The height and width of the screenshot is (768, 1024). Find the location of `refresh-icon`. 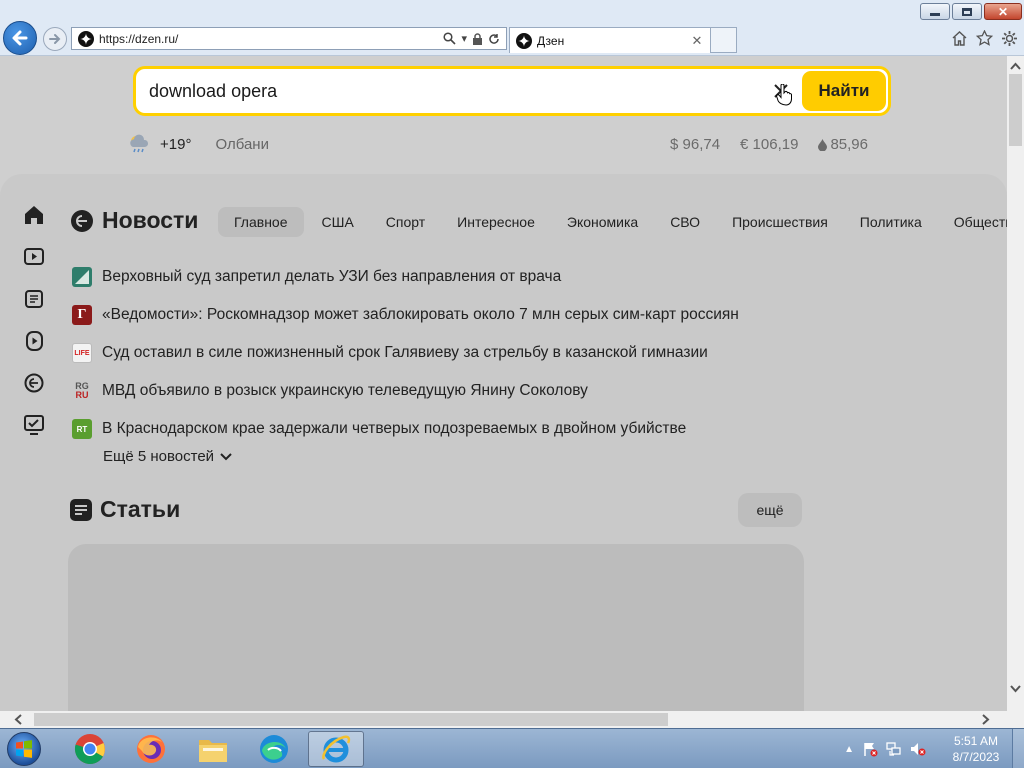

refresh-icon is located at coordinates (494, 39).